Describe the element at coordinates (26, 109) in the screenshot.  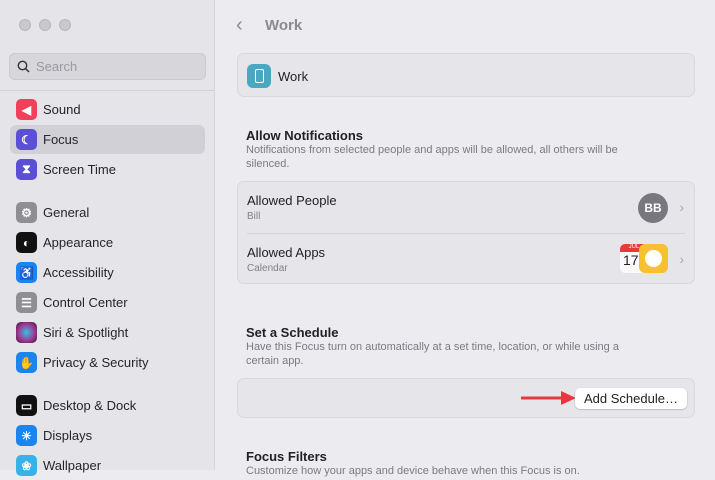
I see `speaker-icon: ◀` at that location.